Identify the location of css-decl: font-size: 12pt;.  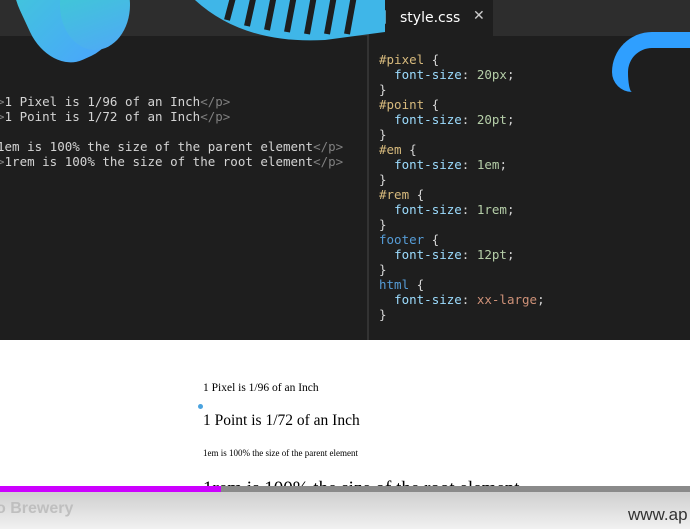
(454, 254).